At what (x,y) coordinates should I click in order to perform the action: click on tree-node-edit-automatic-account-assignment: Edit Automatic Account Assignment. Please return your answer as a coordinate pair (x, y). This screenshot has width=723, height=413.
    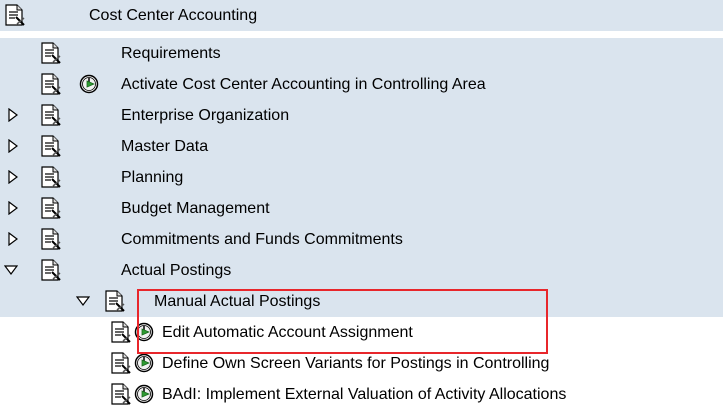
    Looking at the image, I should click on (361, 332).